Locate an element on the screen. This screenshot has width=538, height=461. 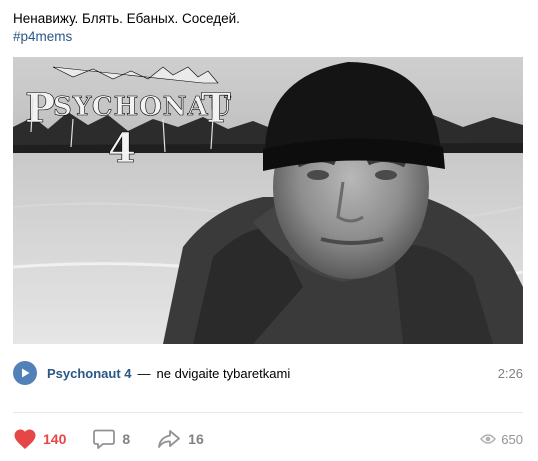
post-actions: 140 8 16 650 is located at coordinates (268, 439).